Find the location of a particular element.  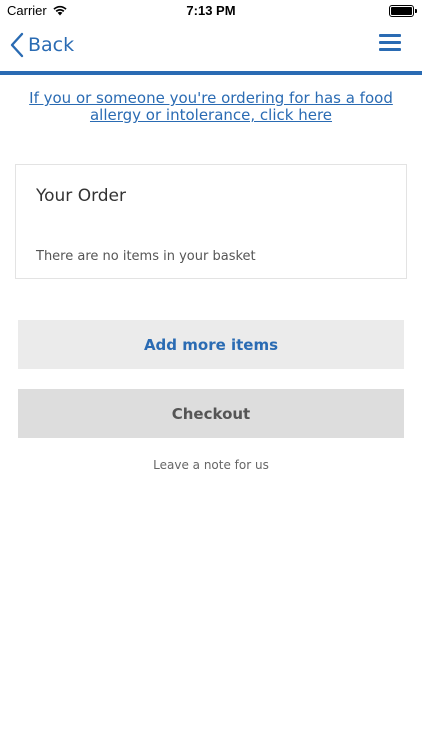

clock: 7:13 PM is located at coordinates (211, 10).